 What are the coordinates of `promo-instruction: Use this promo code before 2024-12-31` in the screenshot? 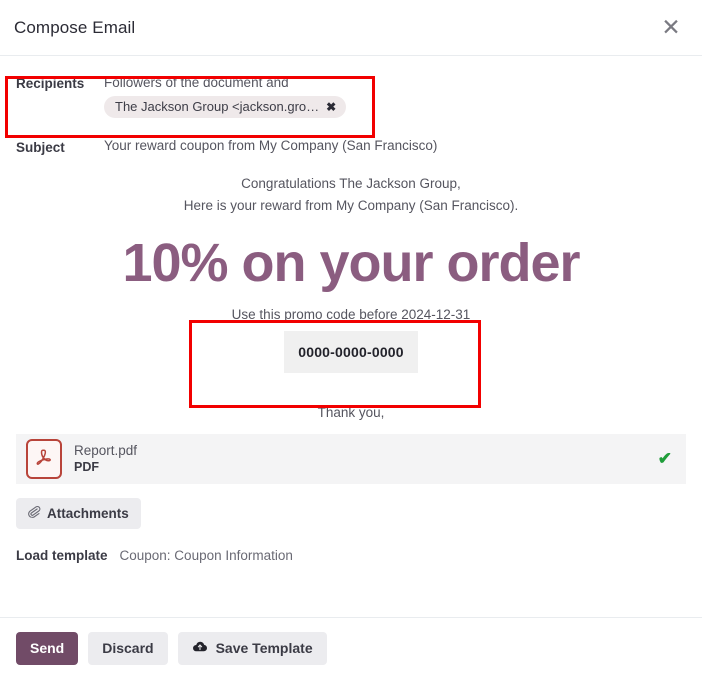 It's located at (351, 314).